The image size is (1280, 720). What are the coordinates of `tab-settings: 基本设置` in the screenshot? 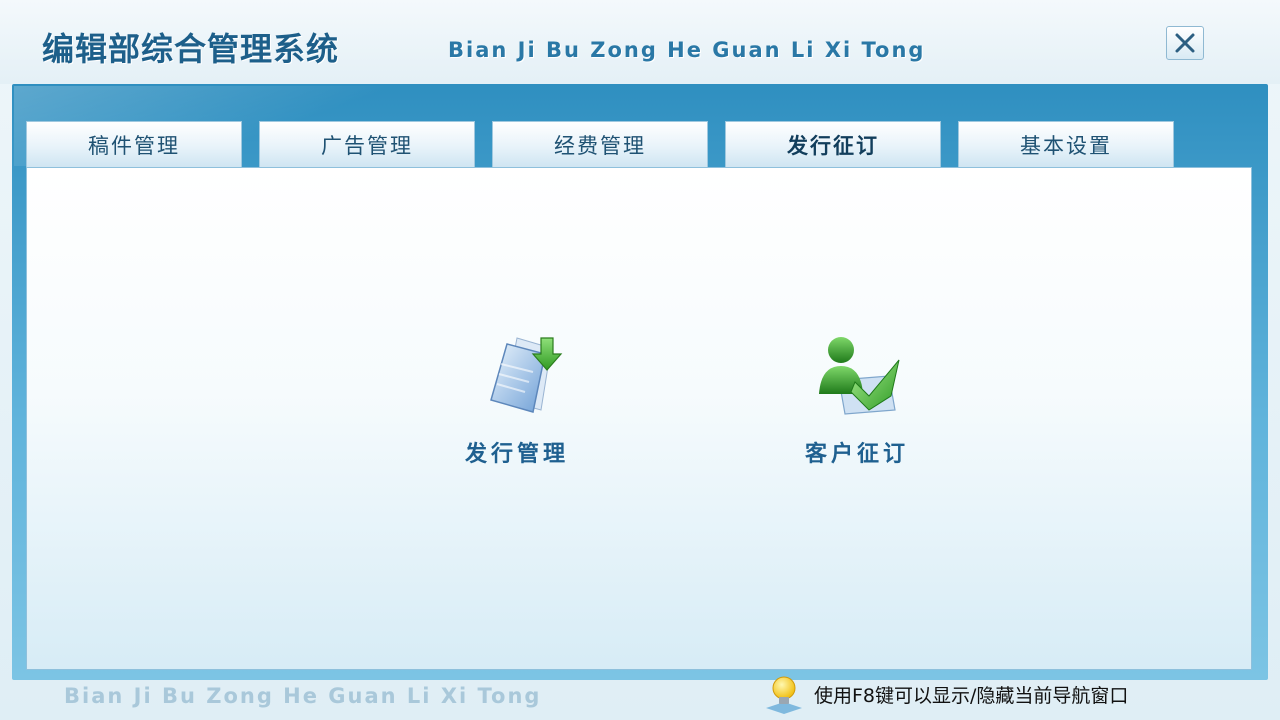 It's located at (1066, 144).